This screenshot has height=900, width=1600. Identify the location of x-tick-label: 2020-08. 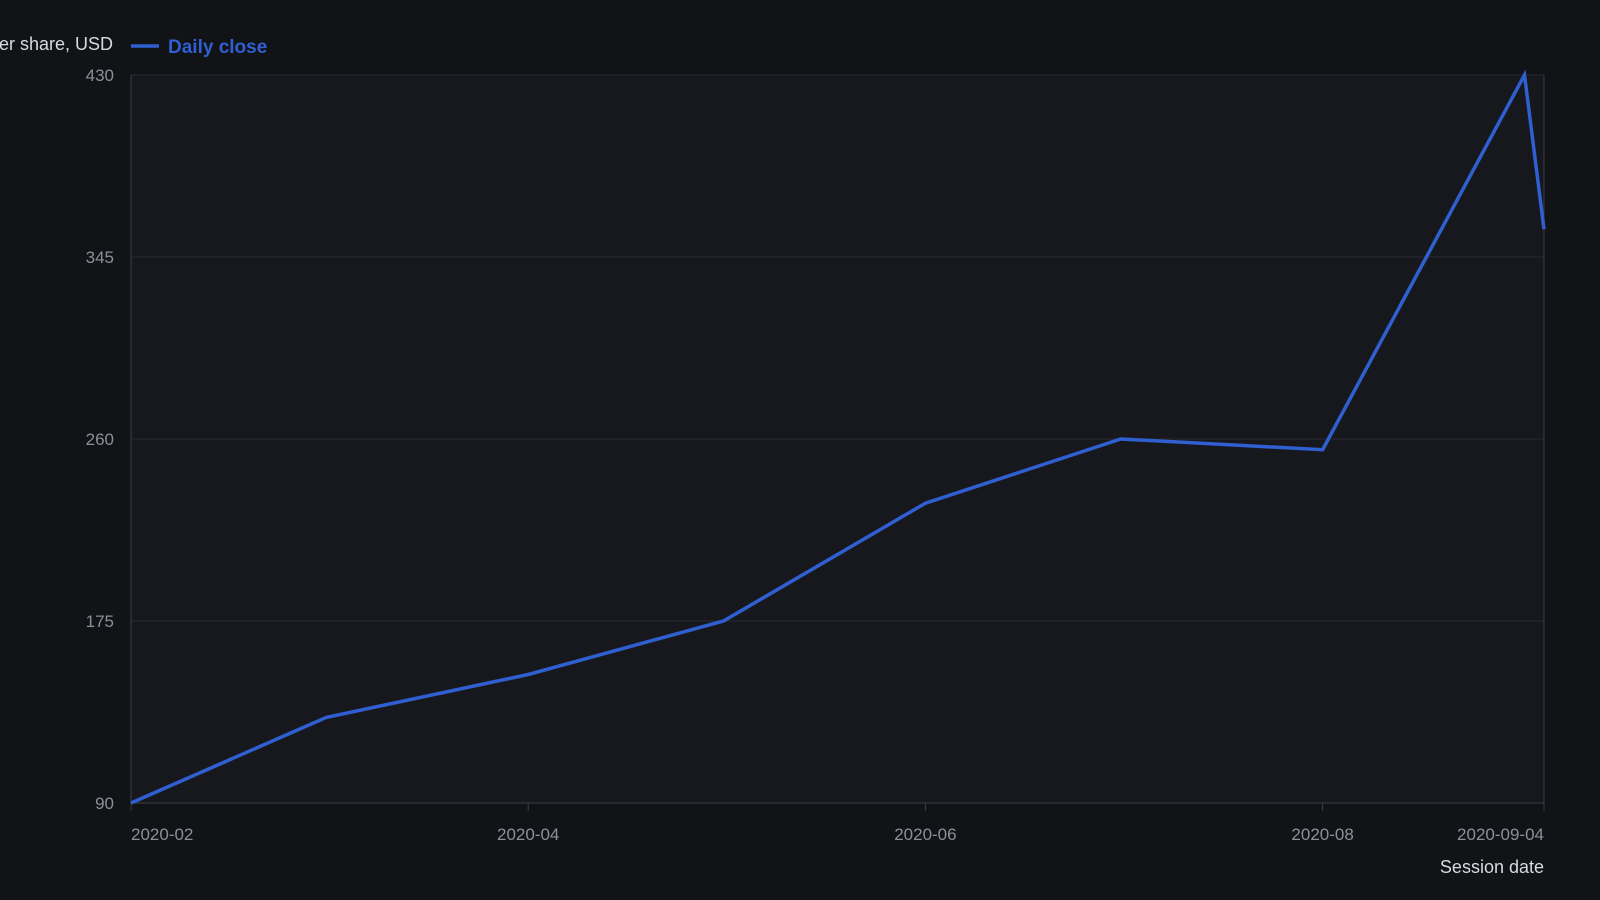
(1322, 834).